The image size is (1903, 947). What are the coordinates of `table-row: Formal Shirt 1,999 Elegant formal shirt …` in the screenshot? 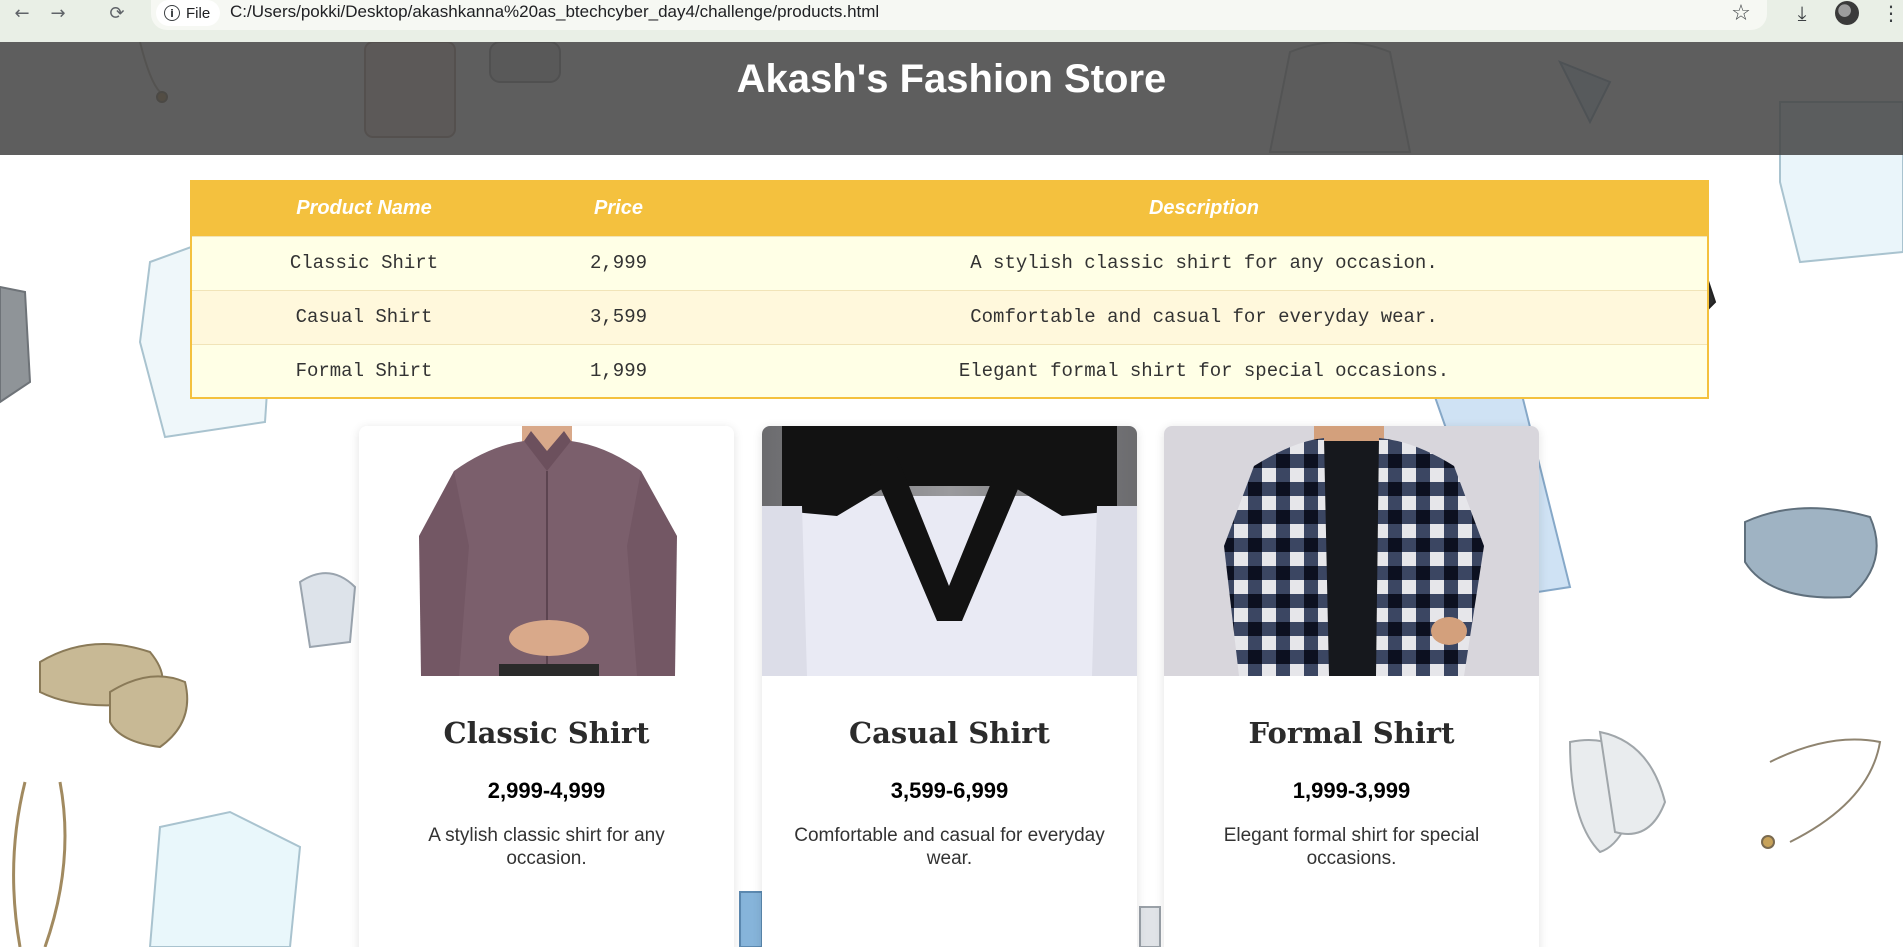 It's located at (949, 370).